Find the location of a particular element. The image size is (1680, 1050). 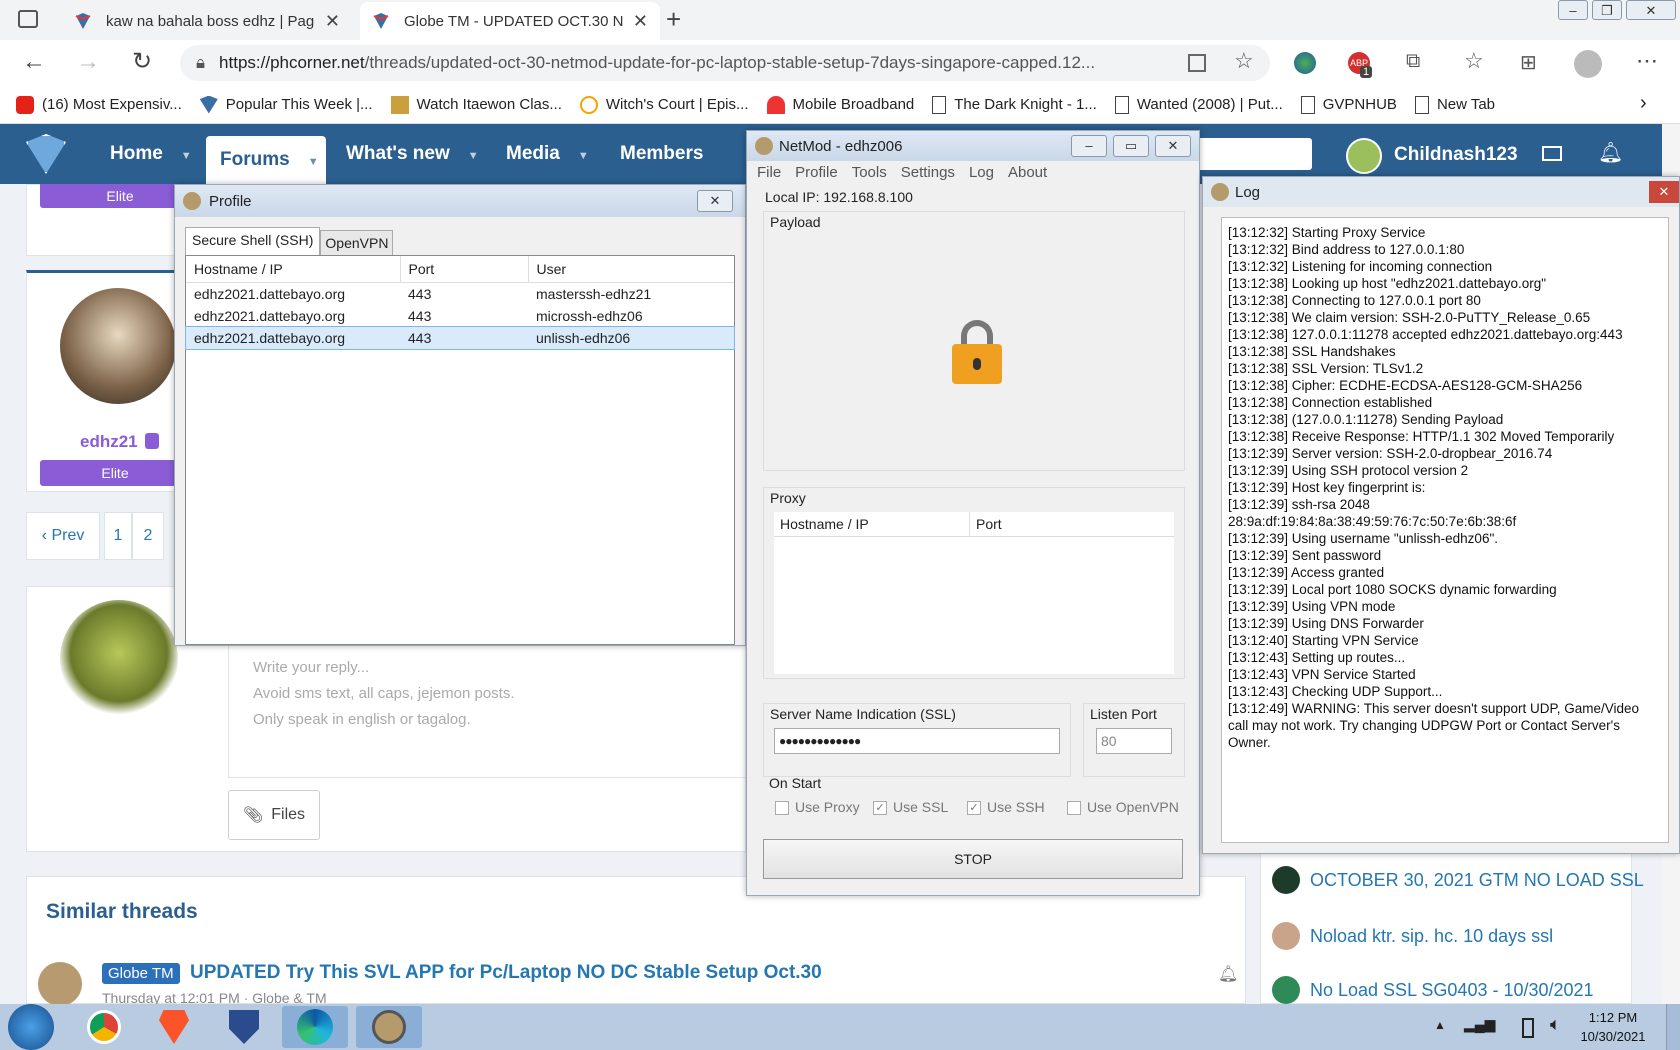

start-button is located at coordinates (31, 1027).